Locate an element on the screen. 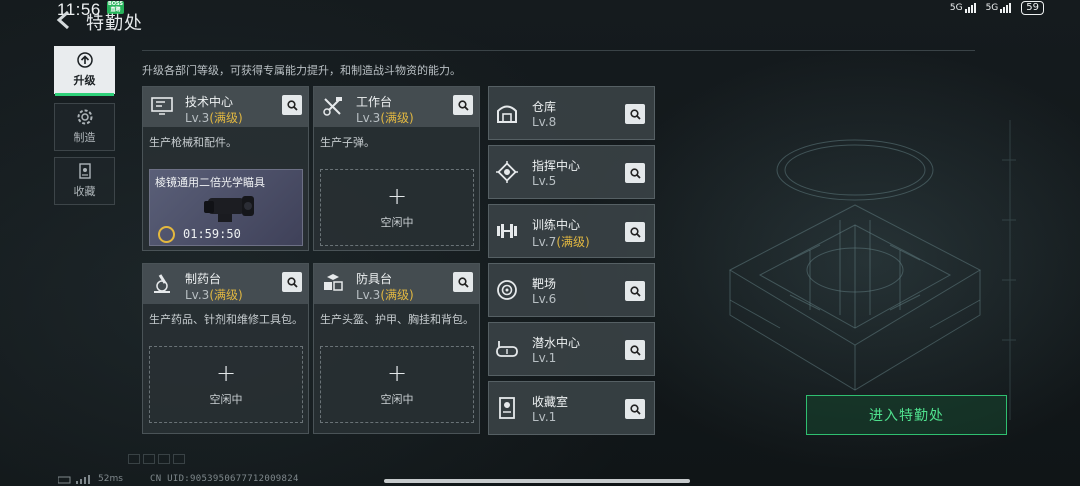 The width and height of the screenshot is (1080, 486). facility-card-command-center: 指挥中心 Lv.5 is located at coordinates (571, 172).